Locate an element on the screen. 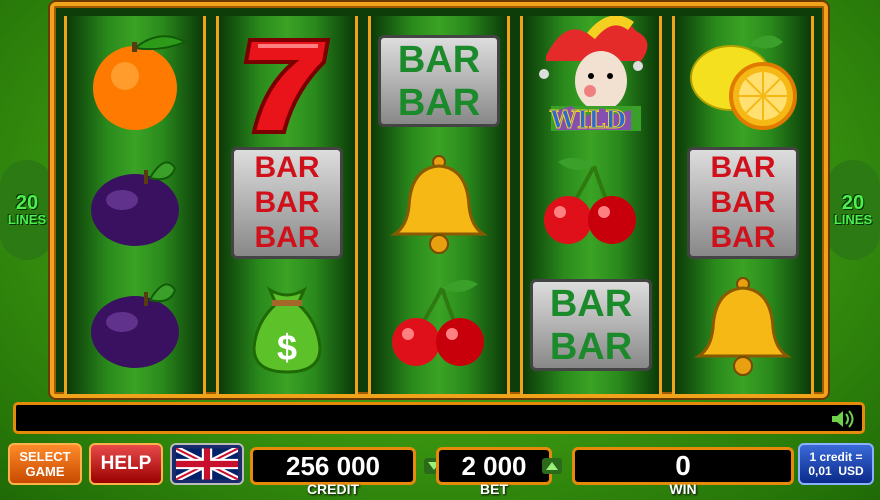 This screenshot has height=500, width=880. seven-icon is located at coordinates (287, 86).